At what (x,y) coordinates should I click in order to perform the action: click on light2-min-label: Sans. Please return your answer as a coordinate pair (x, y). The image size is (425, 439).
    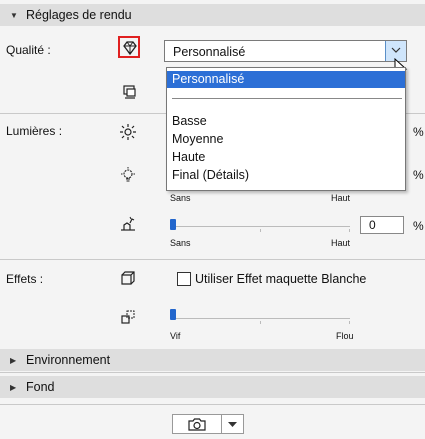
    Looking at the image, I should click on (180, 198).